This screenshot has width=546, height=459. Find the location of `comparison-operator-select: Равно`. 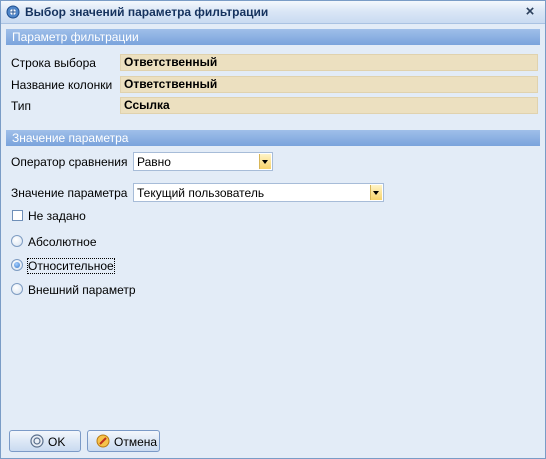

comparison-operator-select: Равно is located at coordinates (203, 161).